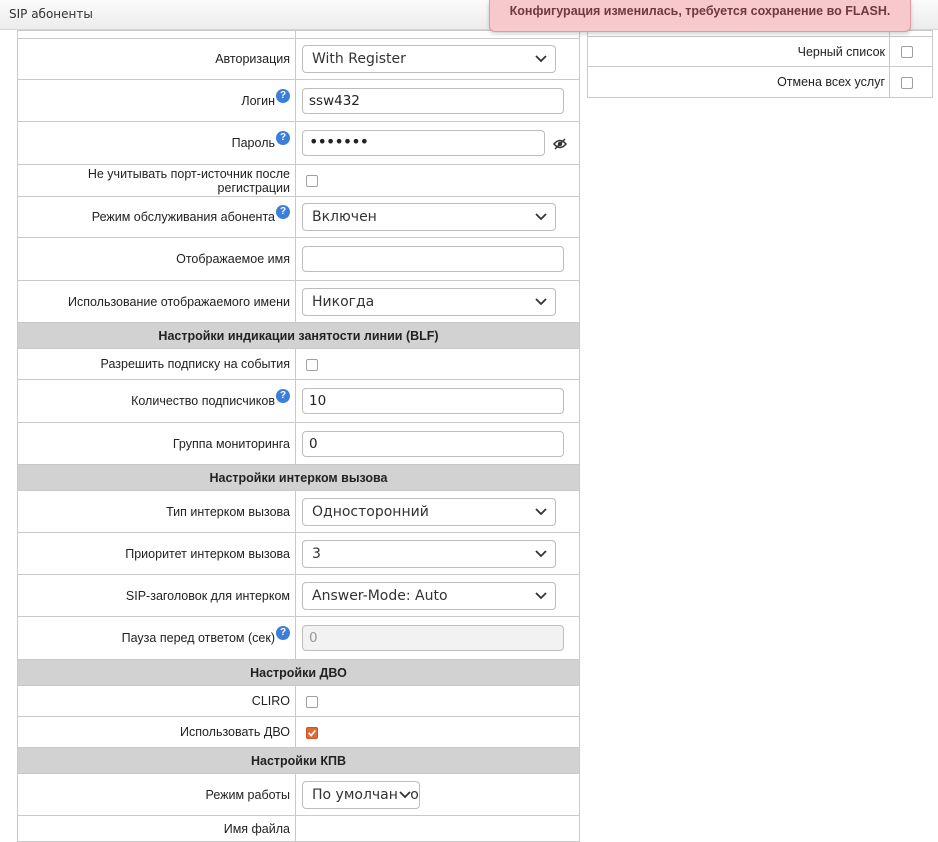  I want to click on display-name-usage-value: Никогда, so click(343, 301).